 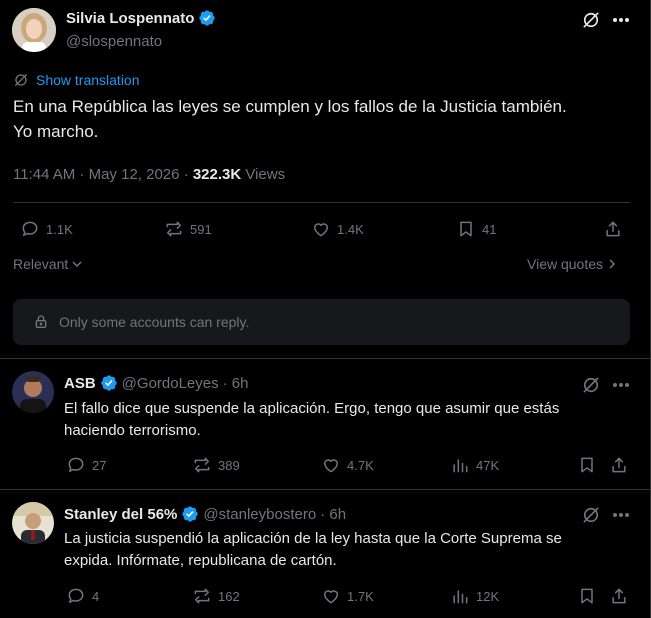 I want to click on reply-restriction-notice: Only some accounts can reply., so click(x=321, y=322).